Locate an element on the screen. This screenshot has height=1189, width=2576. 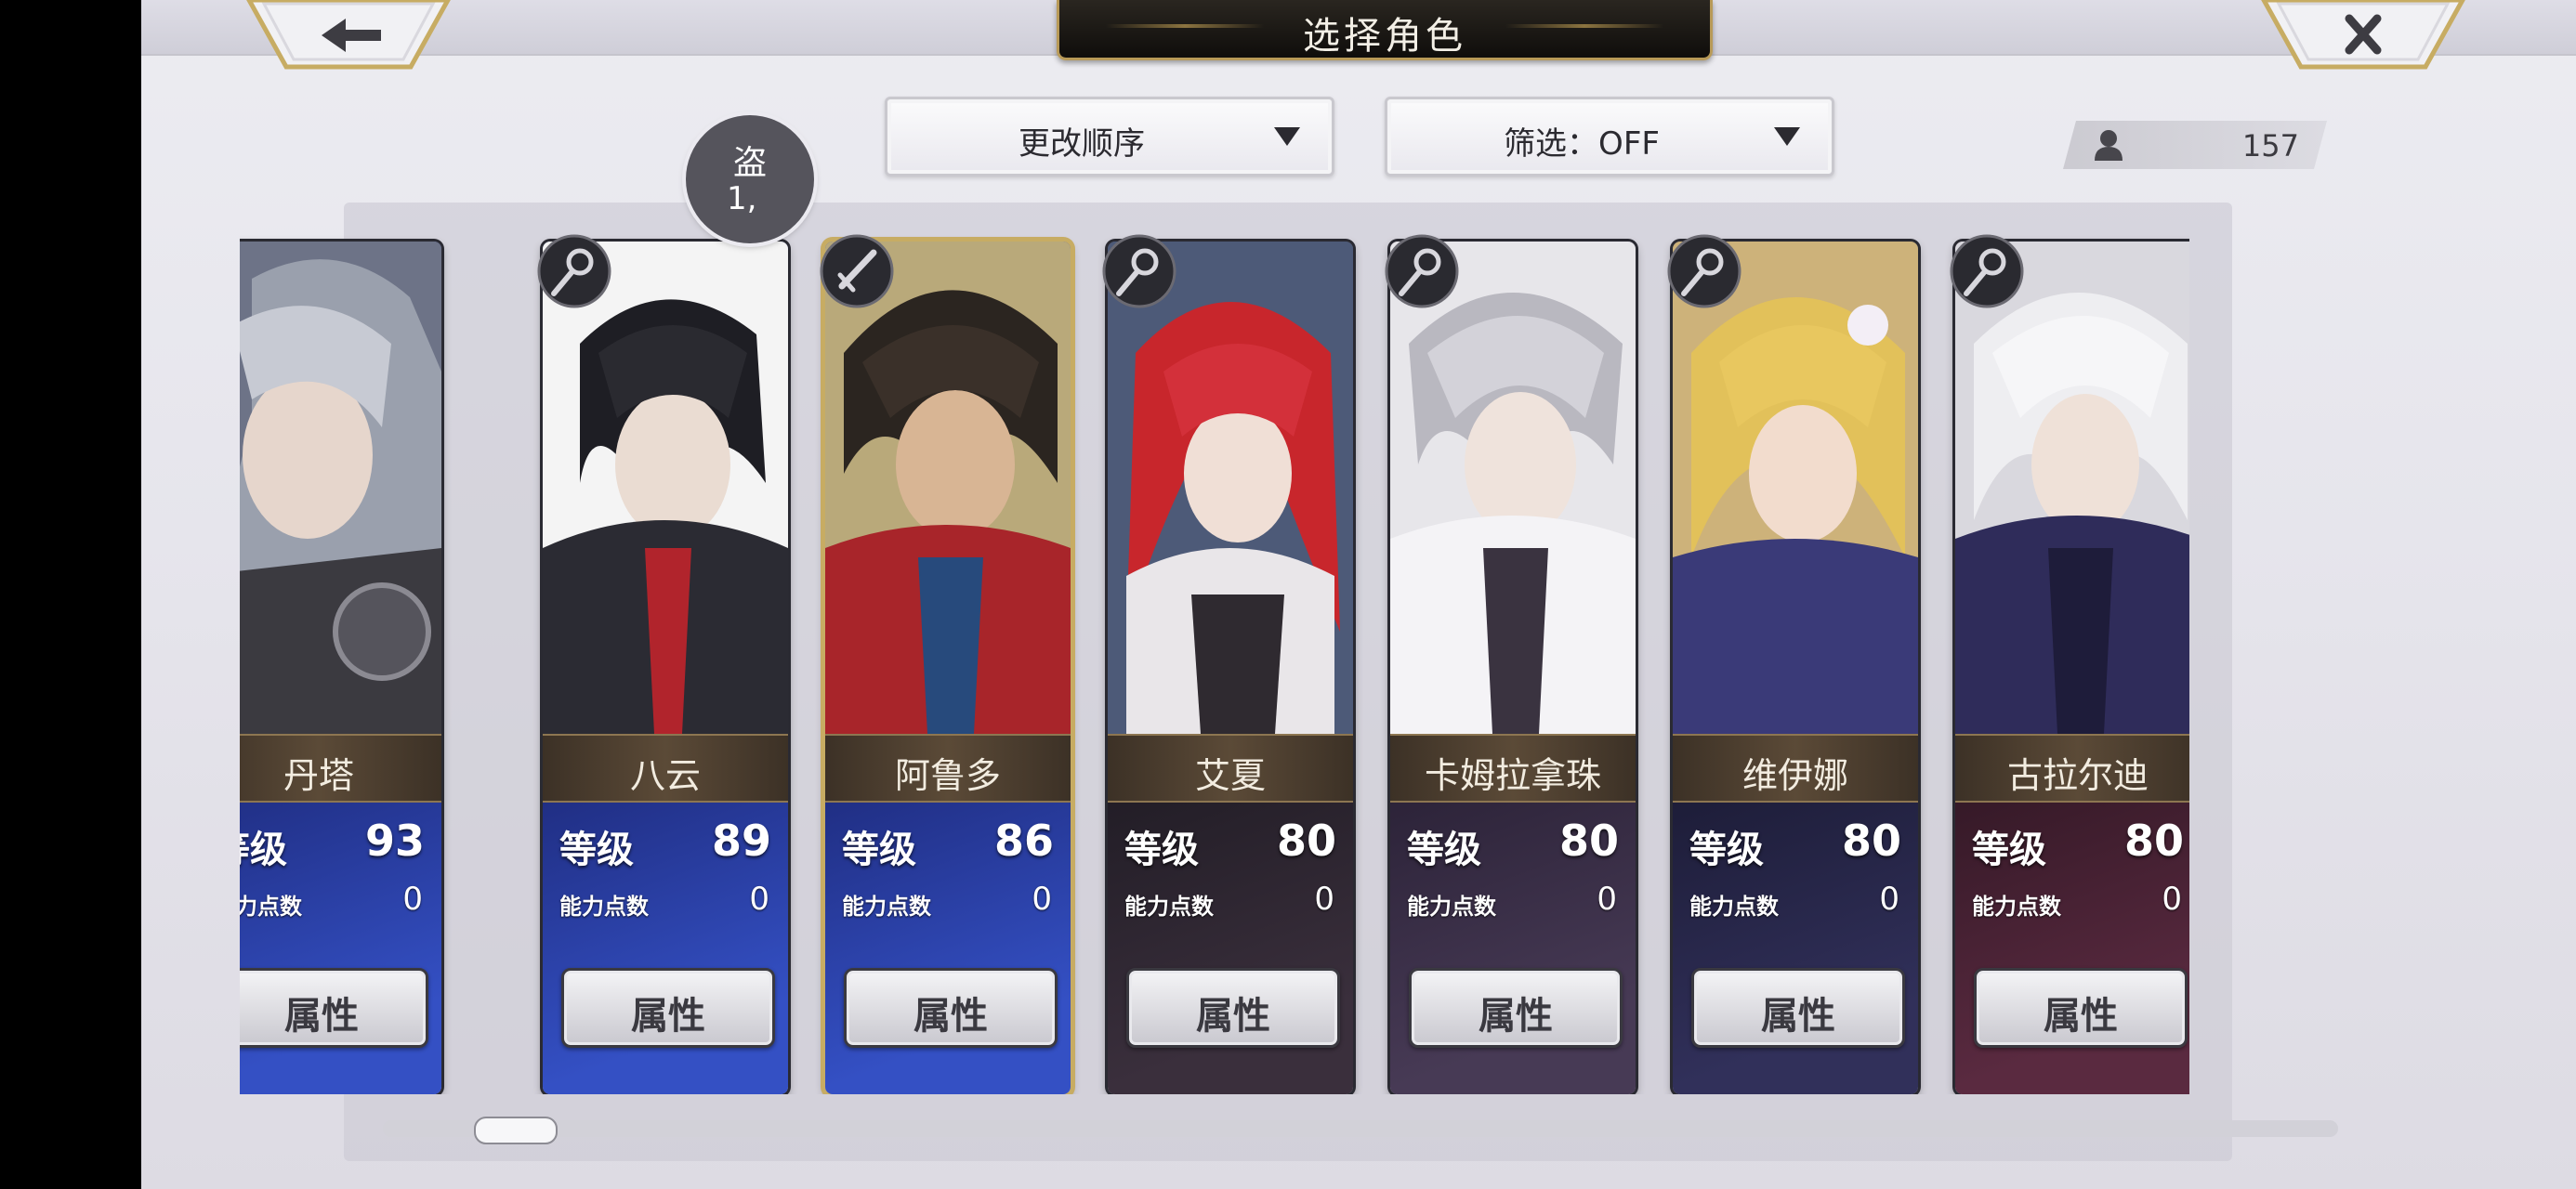
horizontal-scrollbar-thumb is located at coordinates (516, 1130).